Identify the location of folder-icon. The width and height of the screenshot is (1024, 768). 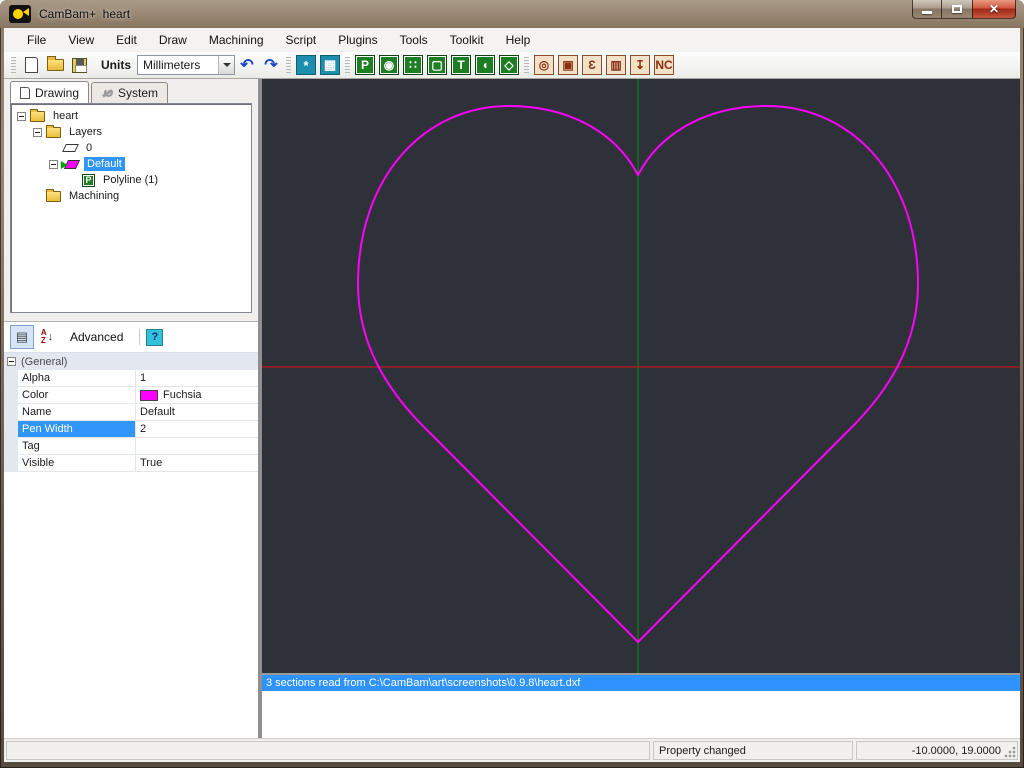
(53, 195).